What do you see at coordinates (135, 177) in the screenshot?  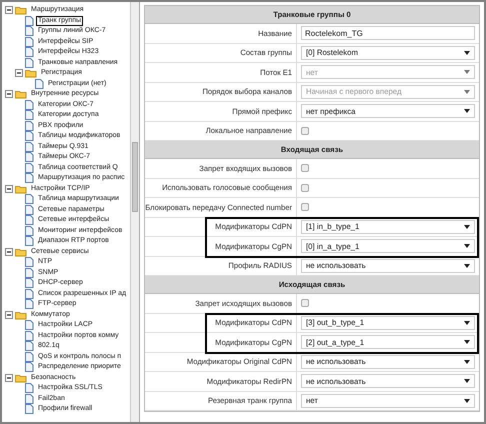 I see `scrollbar-thumb` at bounding box center [135, 177].